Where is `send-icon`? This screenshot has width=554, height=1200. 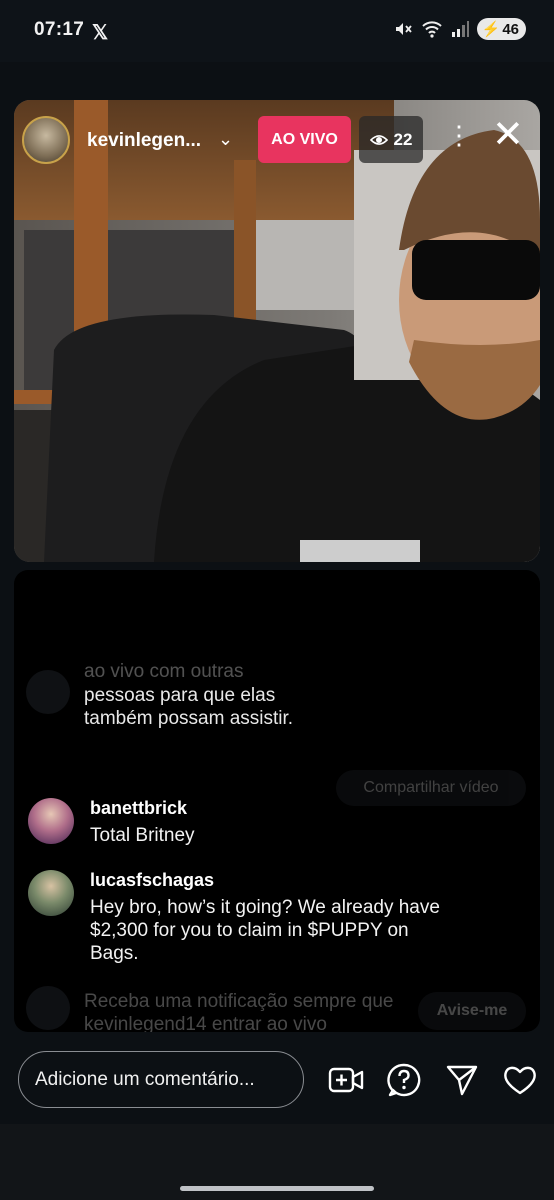
send-icon is located at coordinates (462, 1080).